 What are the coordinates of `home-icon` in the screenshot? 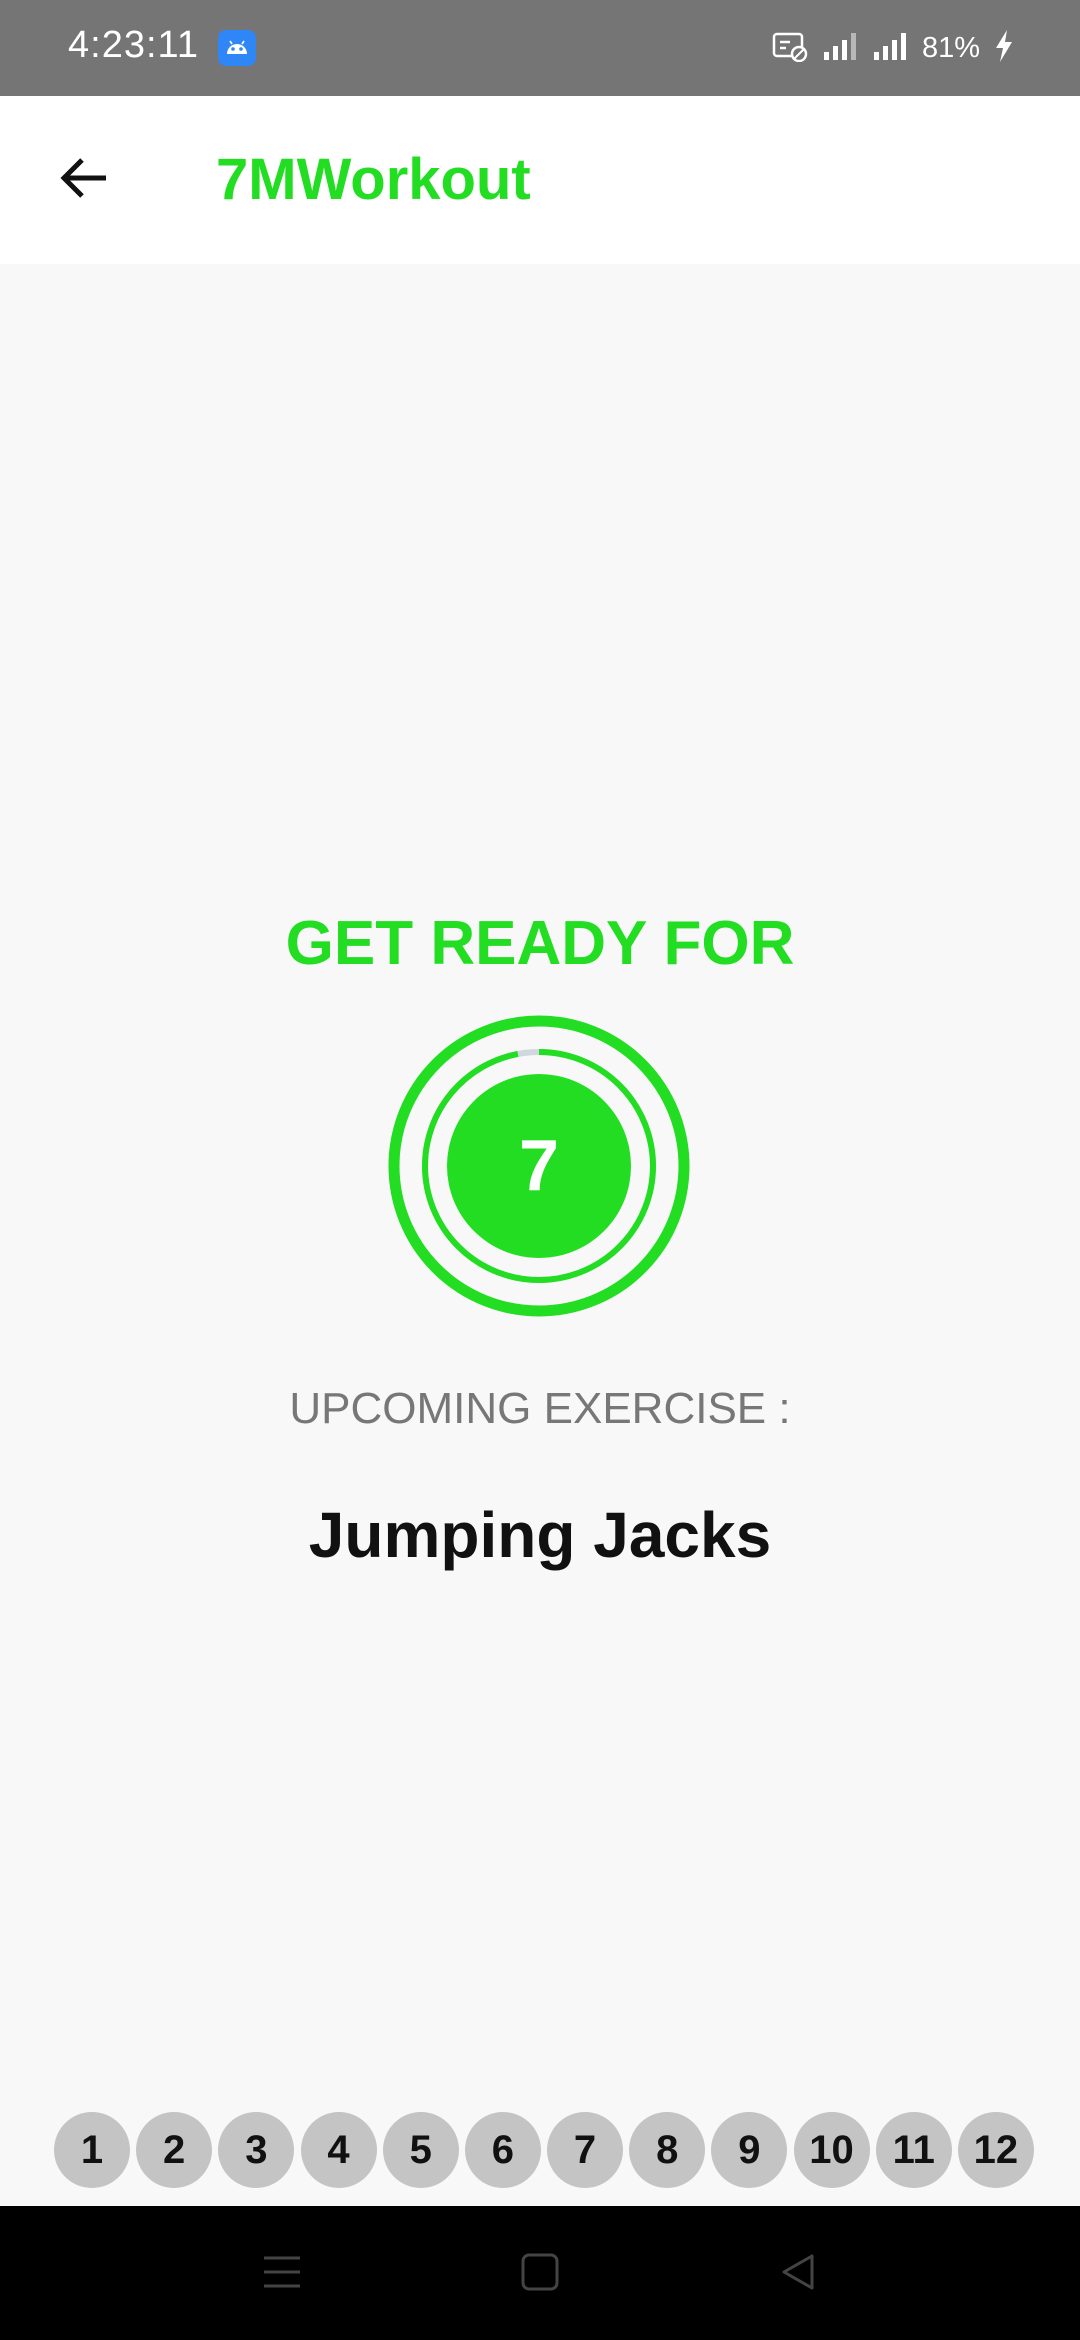 It's located at (540, 2274).